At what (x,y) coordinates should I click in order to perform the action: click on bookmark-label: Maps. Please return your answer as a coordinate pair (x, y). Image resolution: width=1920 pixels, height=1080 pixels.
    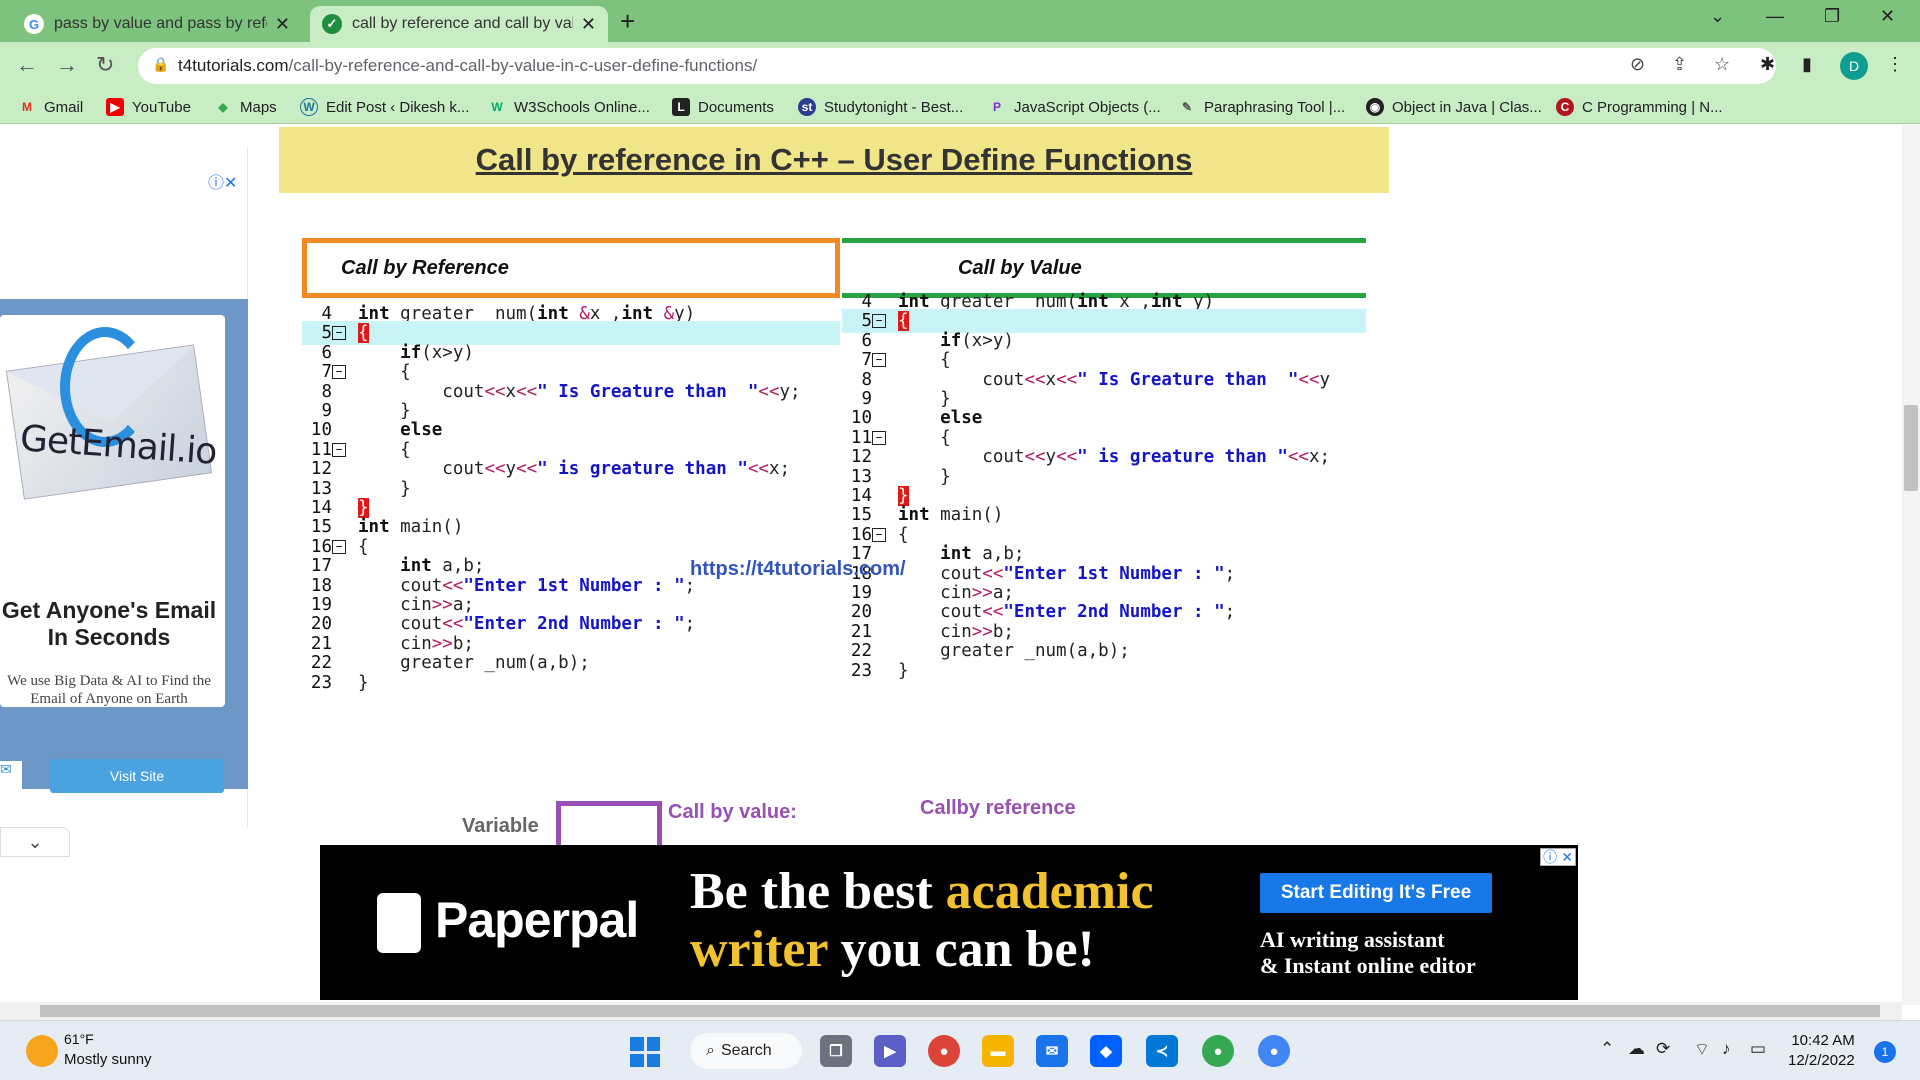
    Looking at the image, I should click on (258, 107).